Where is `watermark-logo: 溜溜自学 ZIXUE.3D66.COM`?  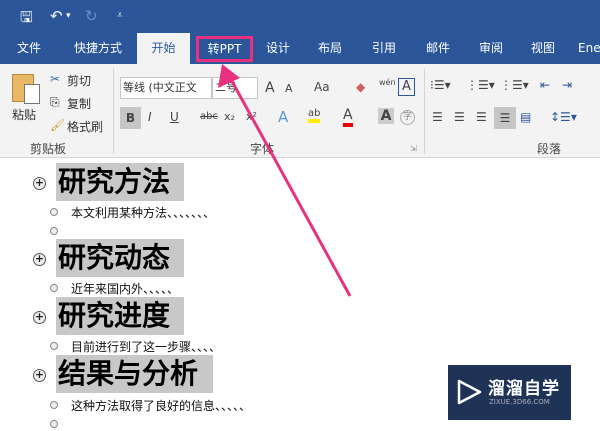
watermark-logo: 溜溜自学 ZIXUE.3D66.COM is located at coordinates (509, 392).